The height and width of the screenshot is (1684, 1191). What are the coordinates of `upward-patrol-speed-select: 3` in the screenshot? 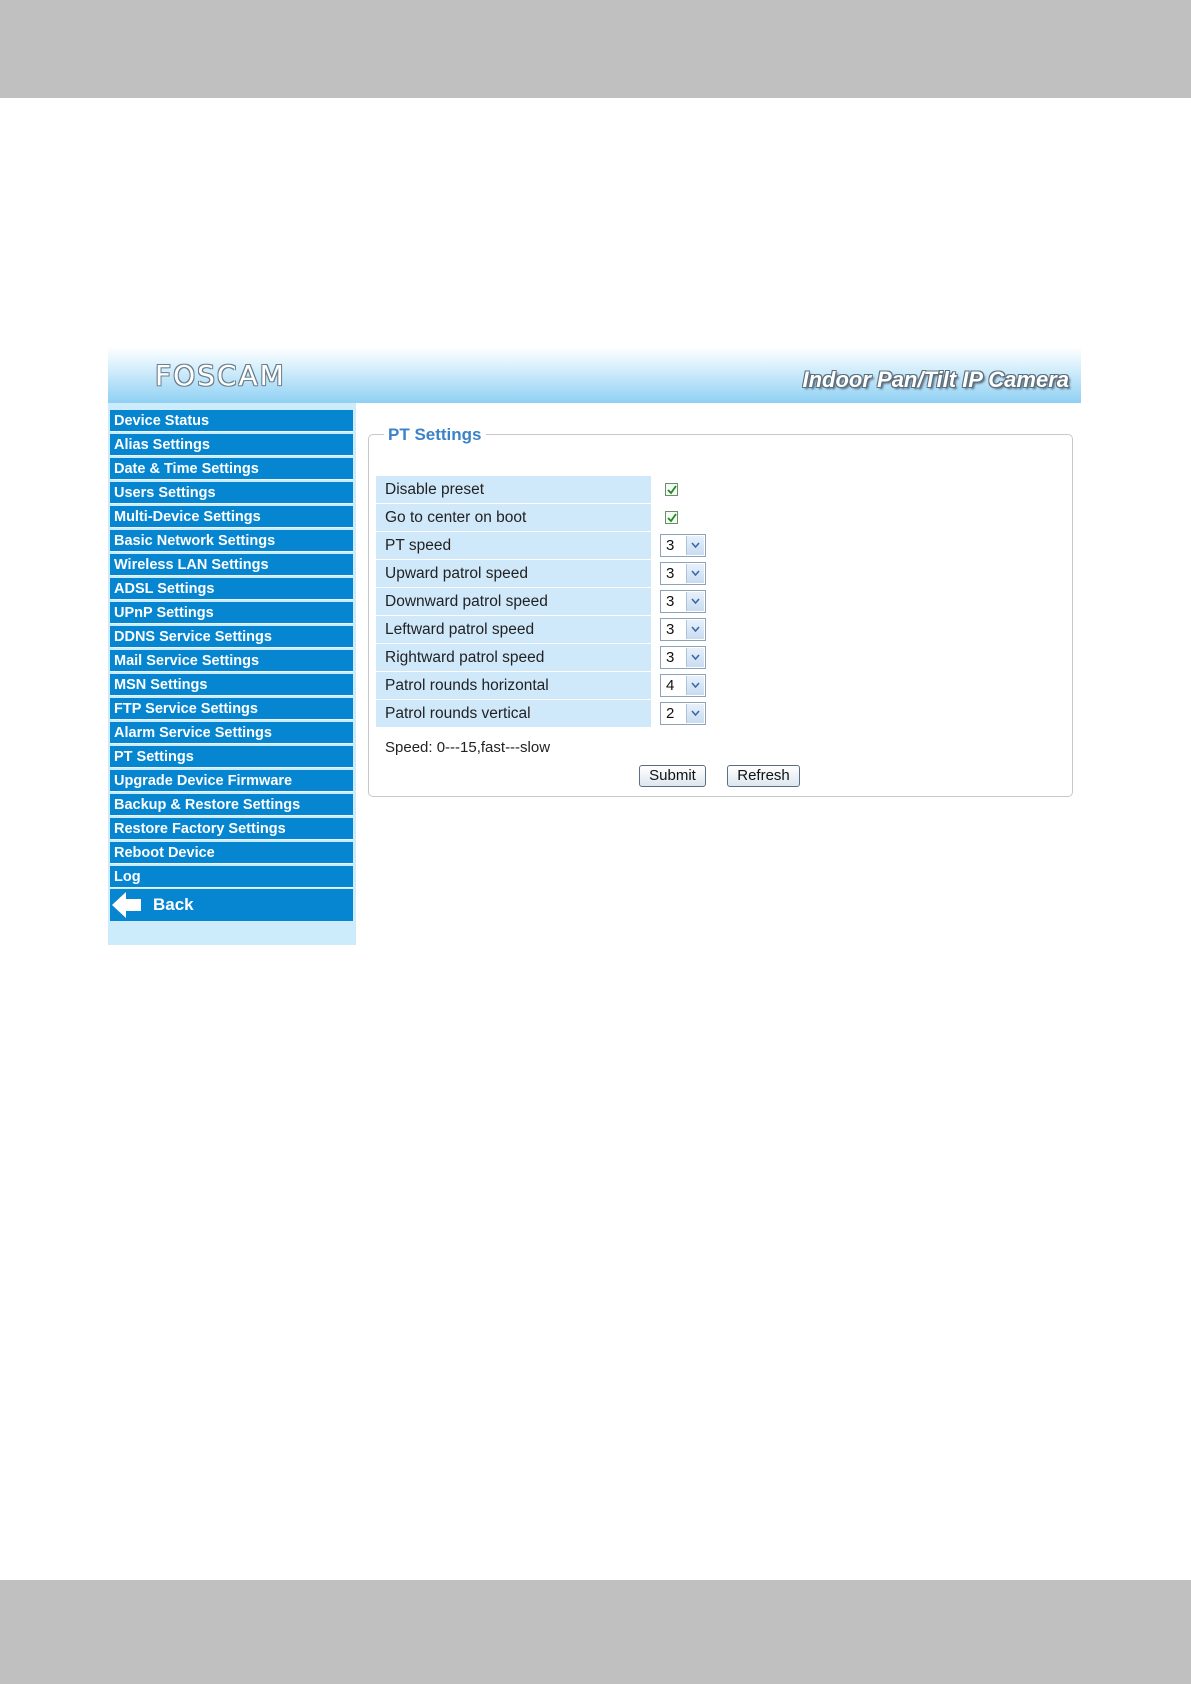 It's located at (683, 573).